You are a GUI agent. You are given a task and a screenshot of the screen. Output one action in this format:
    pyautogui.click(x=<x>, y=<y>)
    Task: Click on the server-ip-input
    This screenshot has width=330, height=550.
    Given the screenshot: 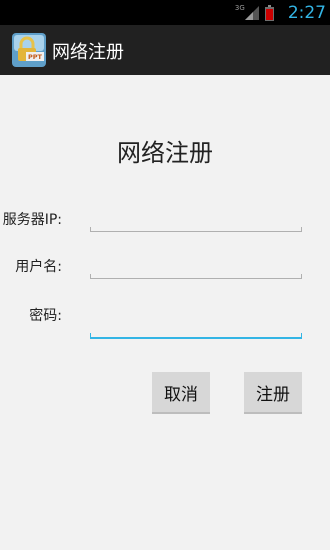 What is the action you would take?
    pyautogui.click(x=196, y=219)
    